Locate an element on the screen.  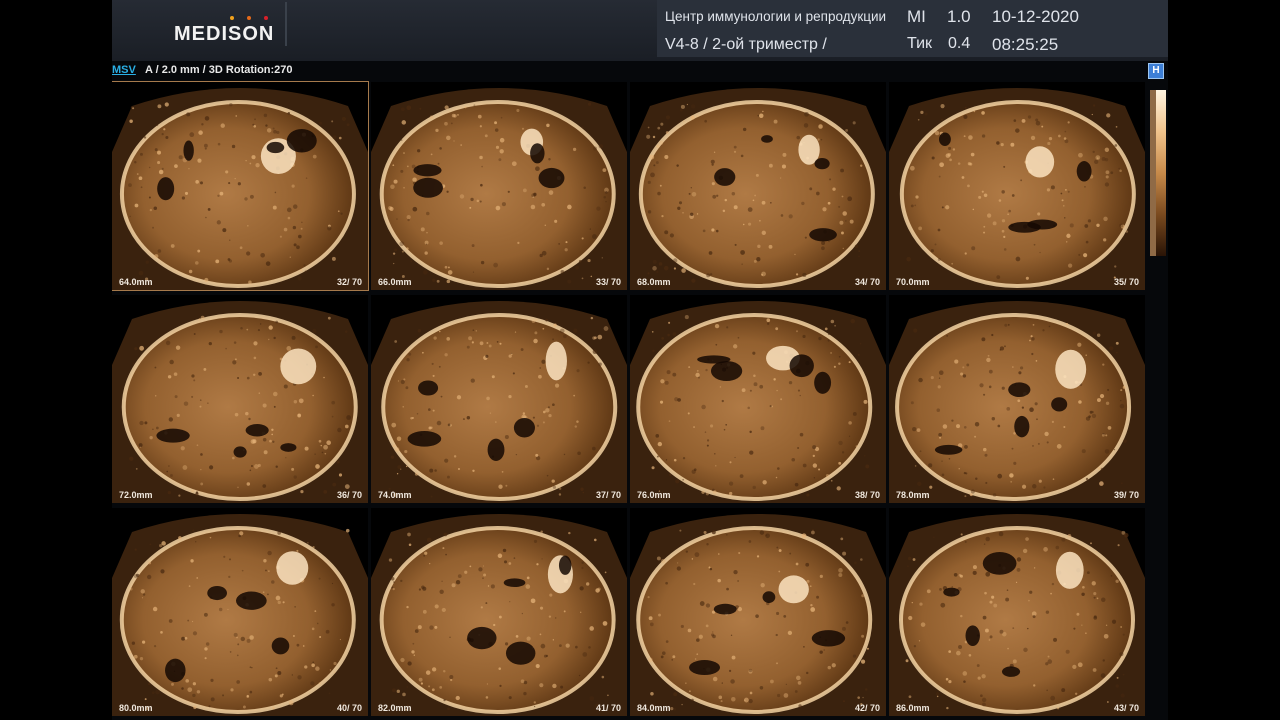
header-divider is located at coordinates (286, 24).